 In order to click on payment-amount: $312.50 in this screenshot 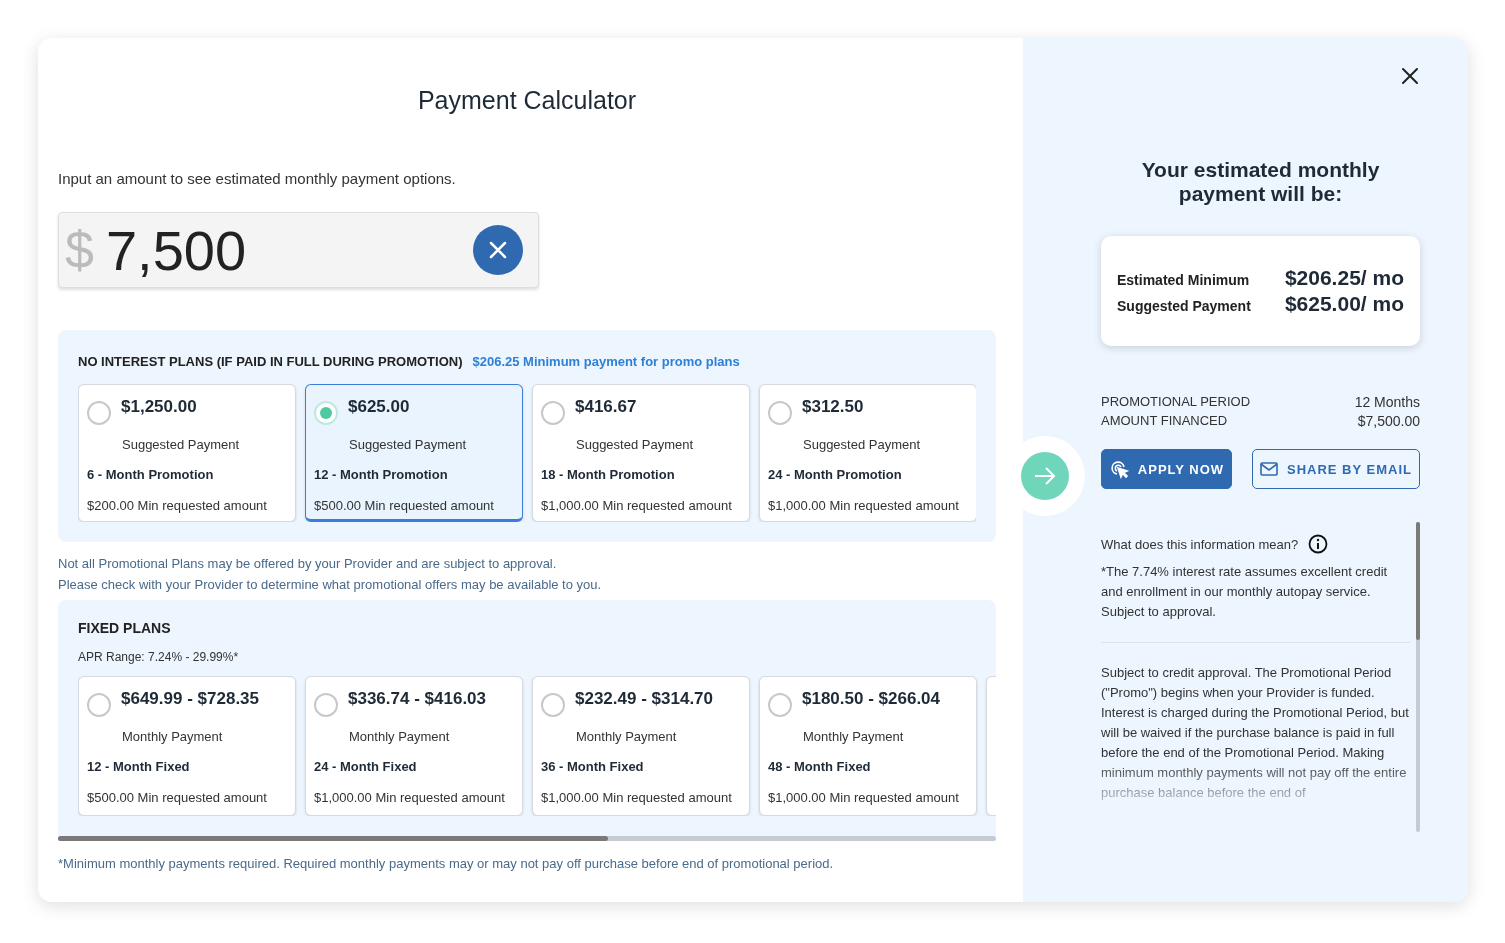, I will do `click(833, 407)`.